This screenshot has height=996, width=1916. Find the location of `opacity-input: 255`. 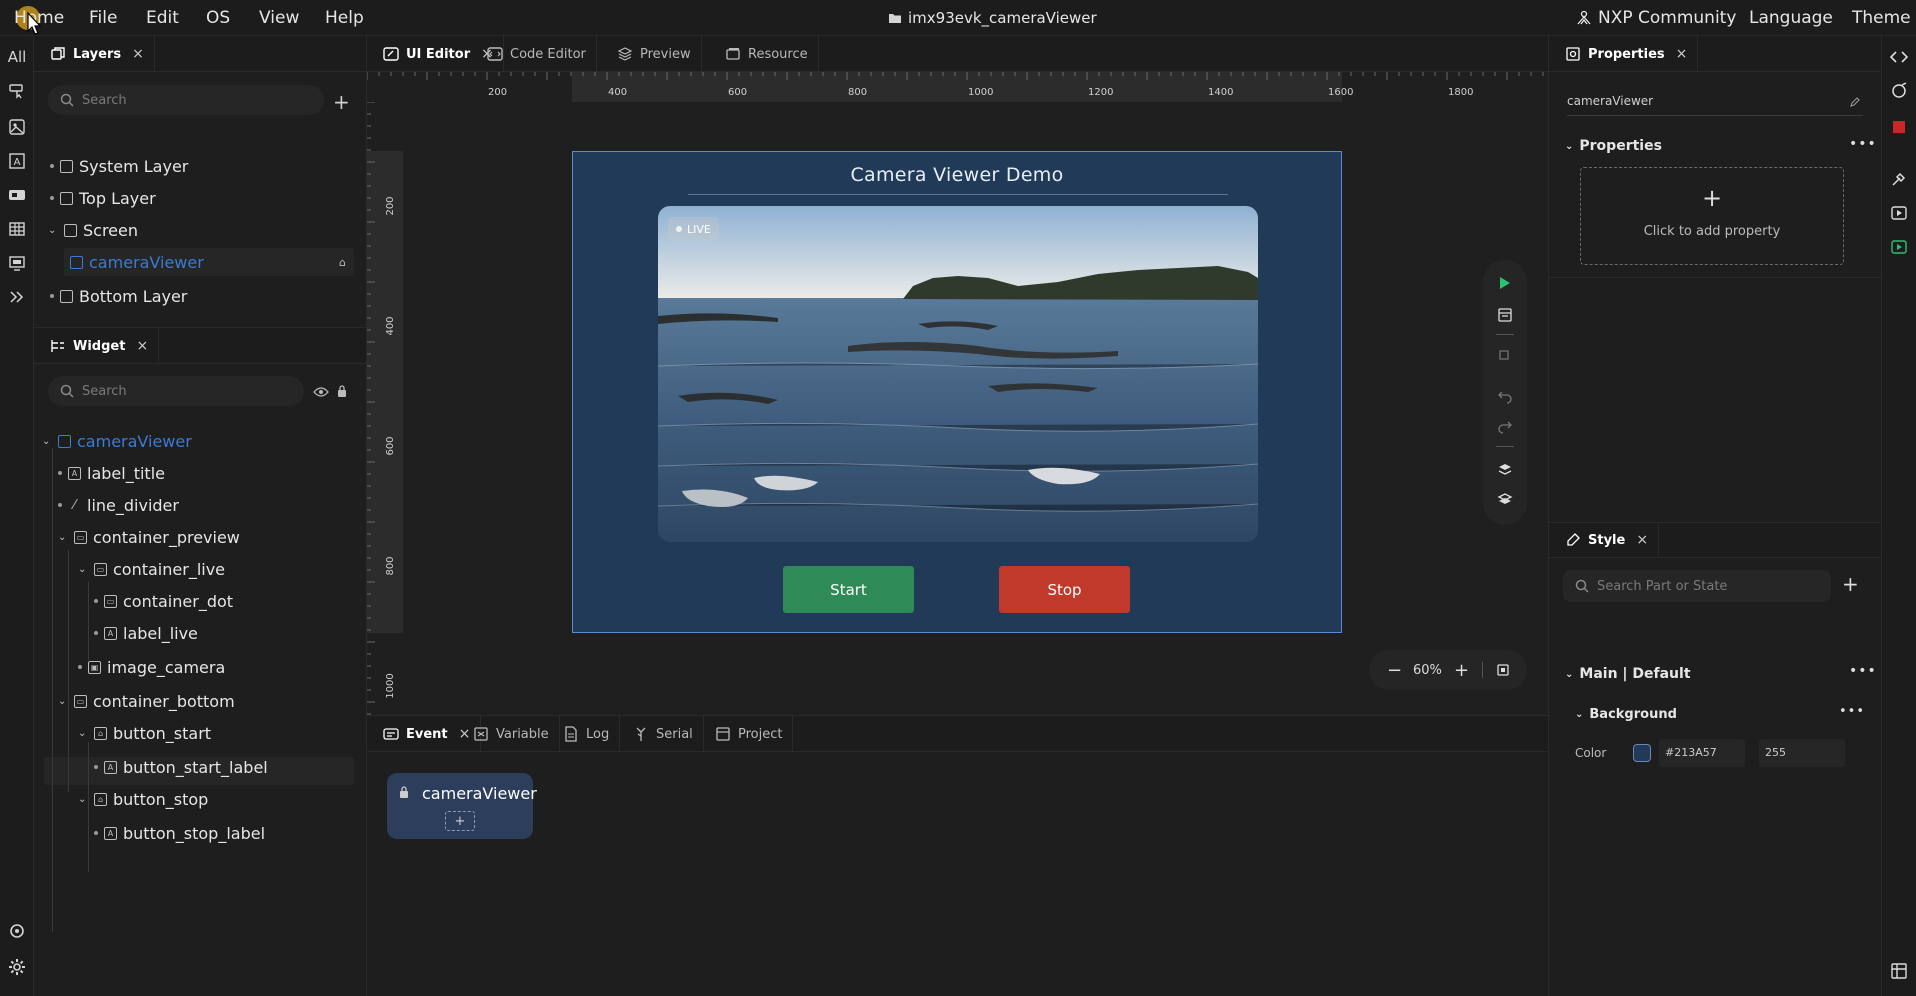

opacity-input: 255 is located at coordinates (1802, 753).